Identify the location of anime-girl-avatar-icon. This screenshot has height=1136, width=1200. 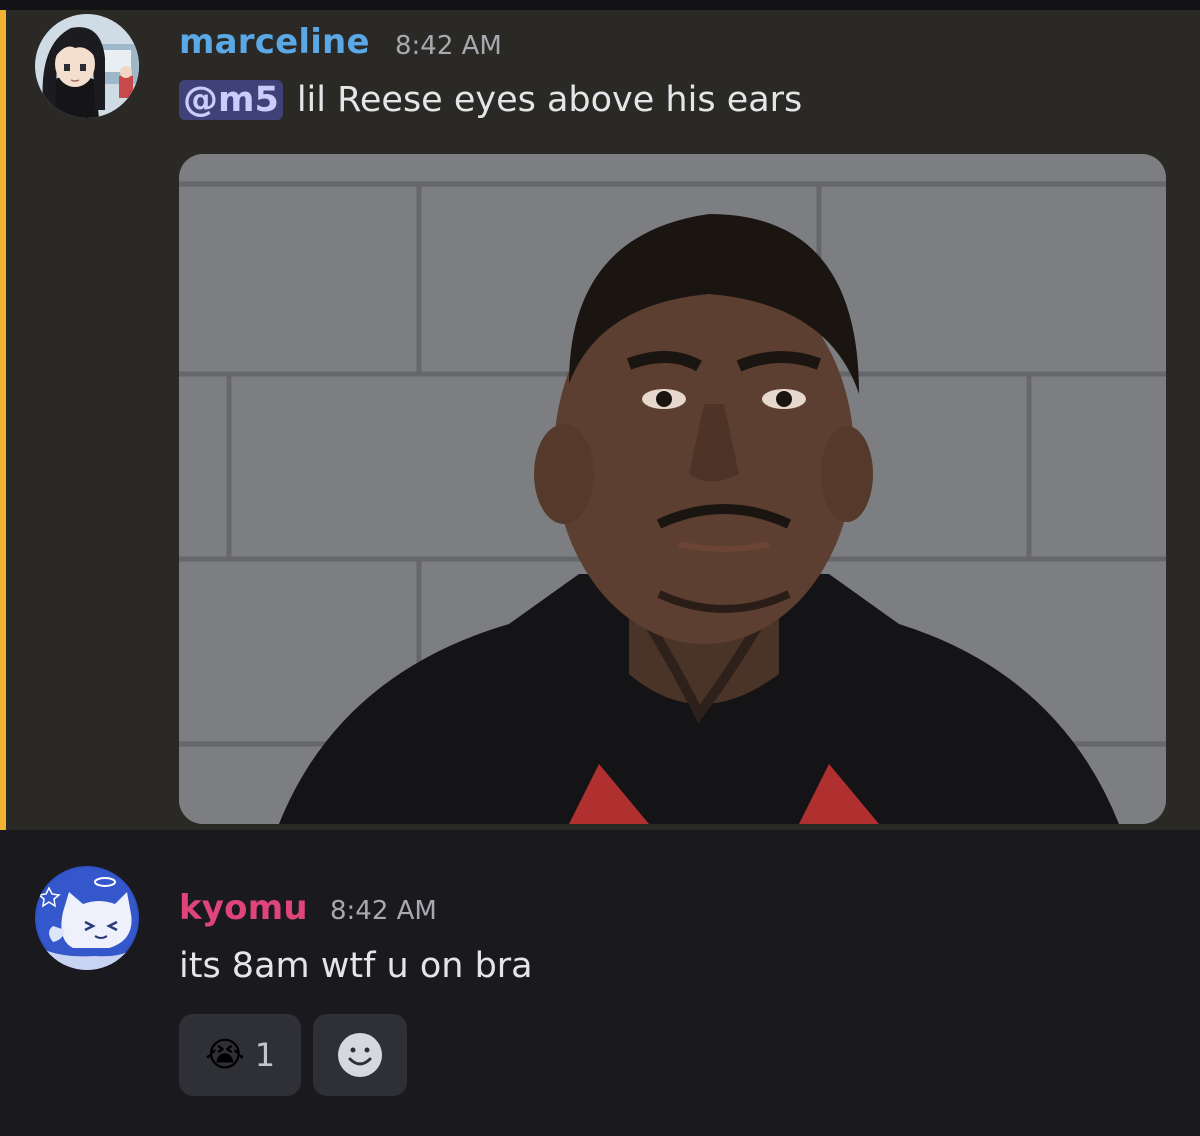
(87, 66).